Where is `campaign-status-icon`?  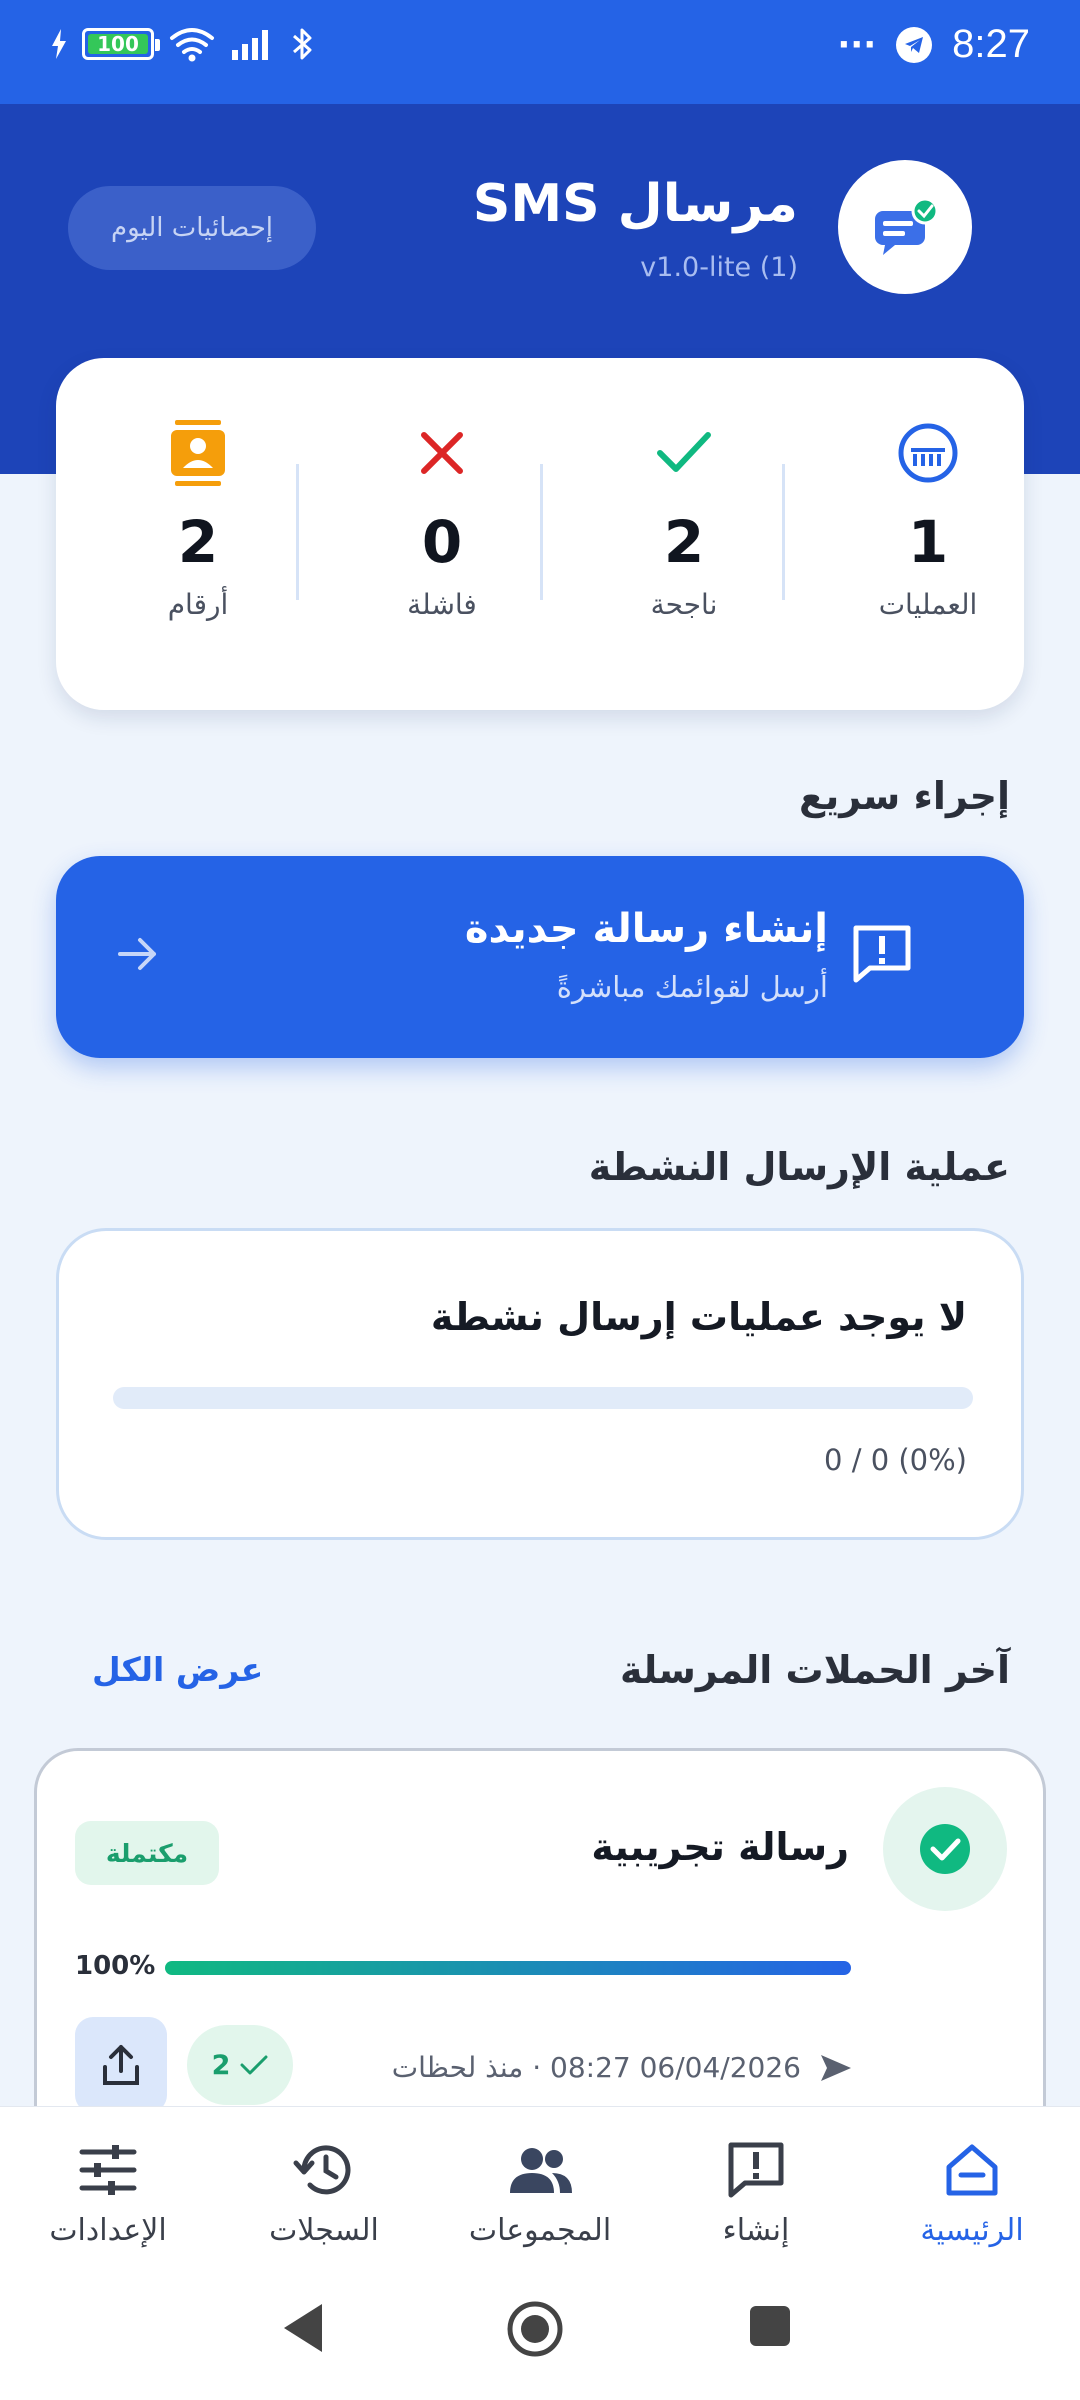
campaign-status-icon is located at coordinates (945, 1849).